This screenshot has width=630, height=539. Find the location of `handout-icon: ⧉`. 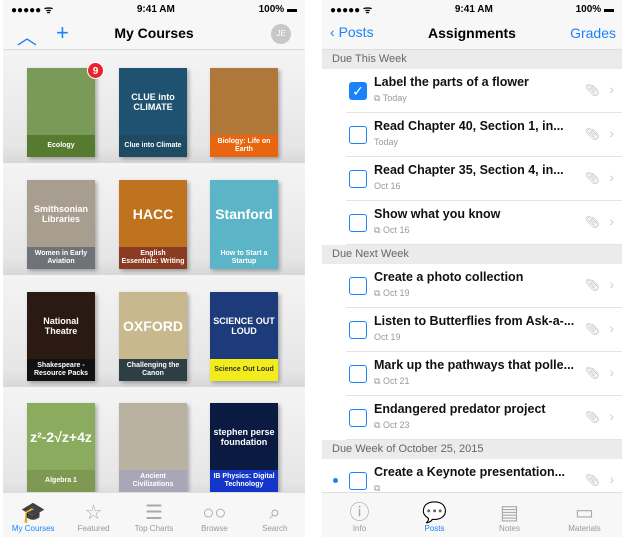

handout-icon: ⧉ is located at coordinates (378, 381).